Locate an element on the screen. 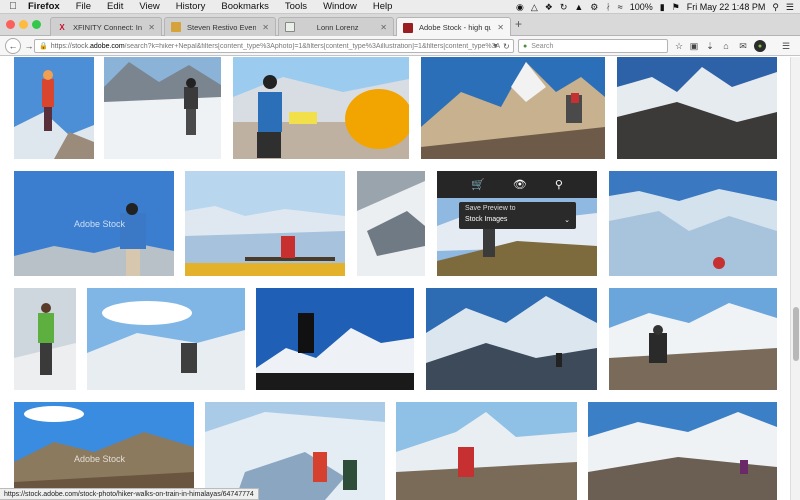 The width and height of the screenshot is (800, 500). search-icon: ⚲ is located at coordinates (775, 7).